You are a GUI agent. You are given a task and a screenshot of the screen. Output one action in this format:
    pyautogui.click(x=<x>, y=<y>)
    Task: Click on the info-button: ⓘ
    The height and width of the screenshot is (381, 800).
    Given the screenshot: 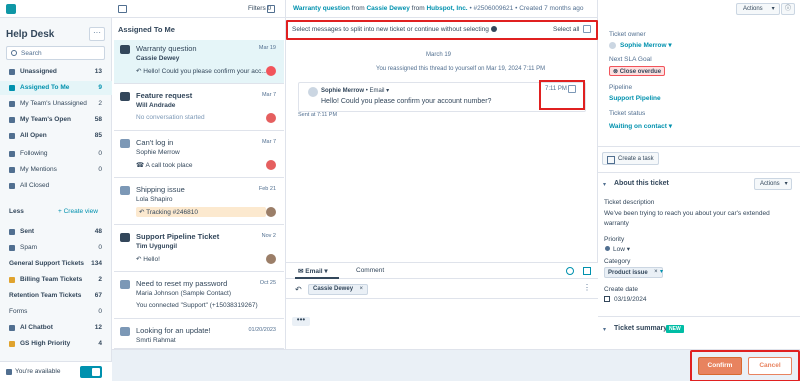 What is the action you would take?
    pyautogui.click(x=788, y=9)
    